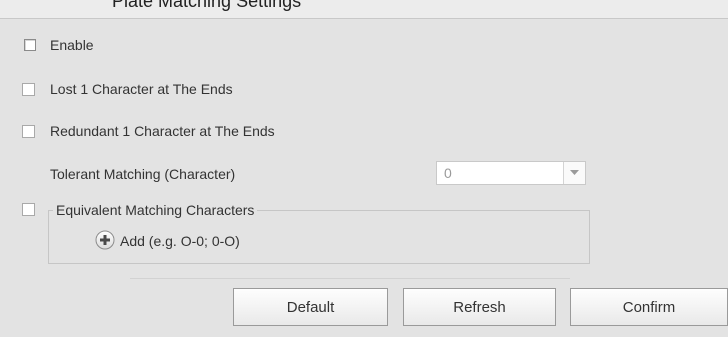 The width and height of the screenshot is (728, 337). Describe the element at coordinates (143, 174) in the screenshot. I see `tolerant-matching-label: Tolerant Matching (Character)` at that location.